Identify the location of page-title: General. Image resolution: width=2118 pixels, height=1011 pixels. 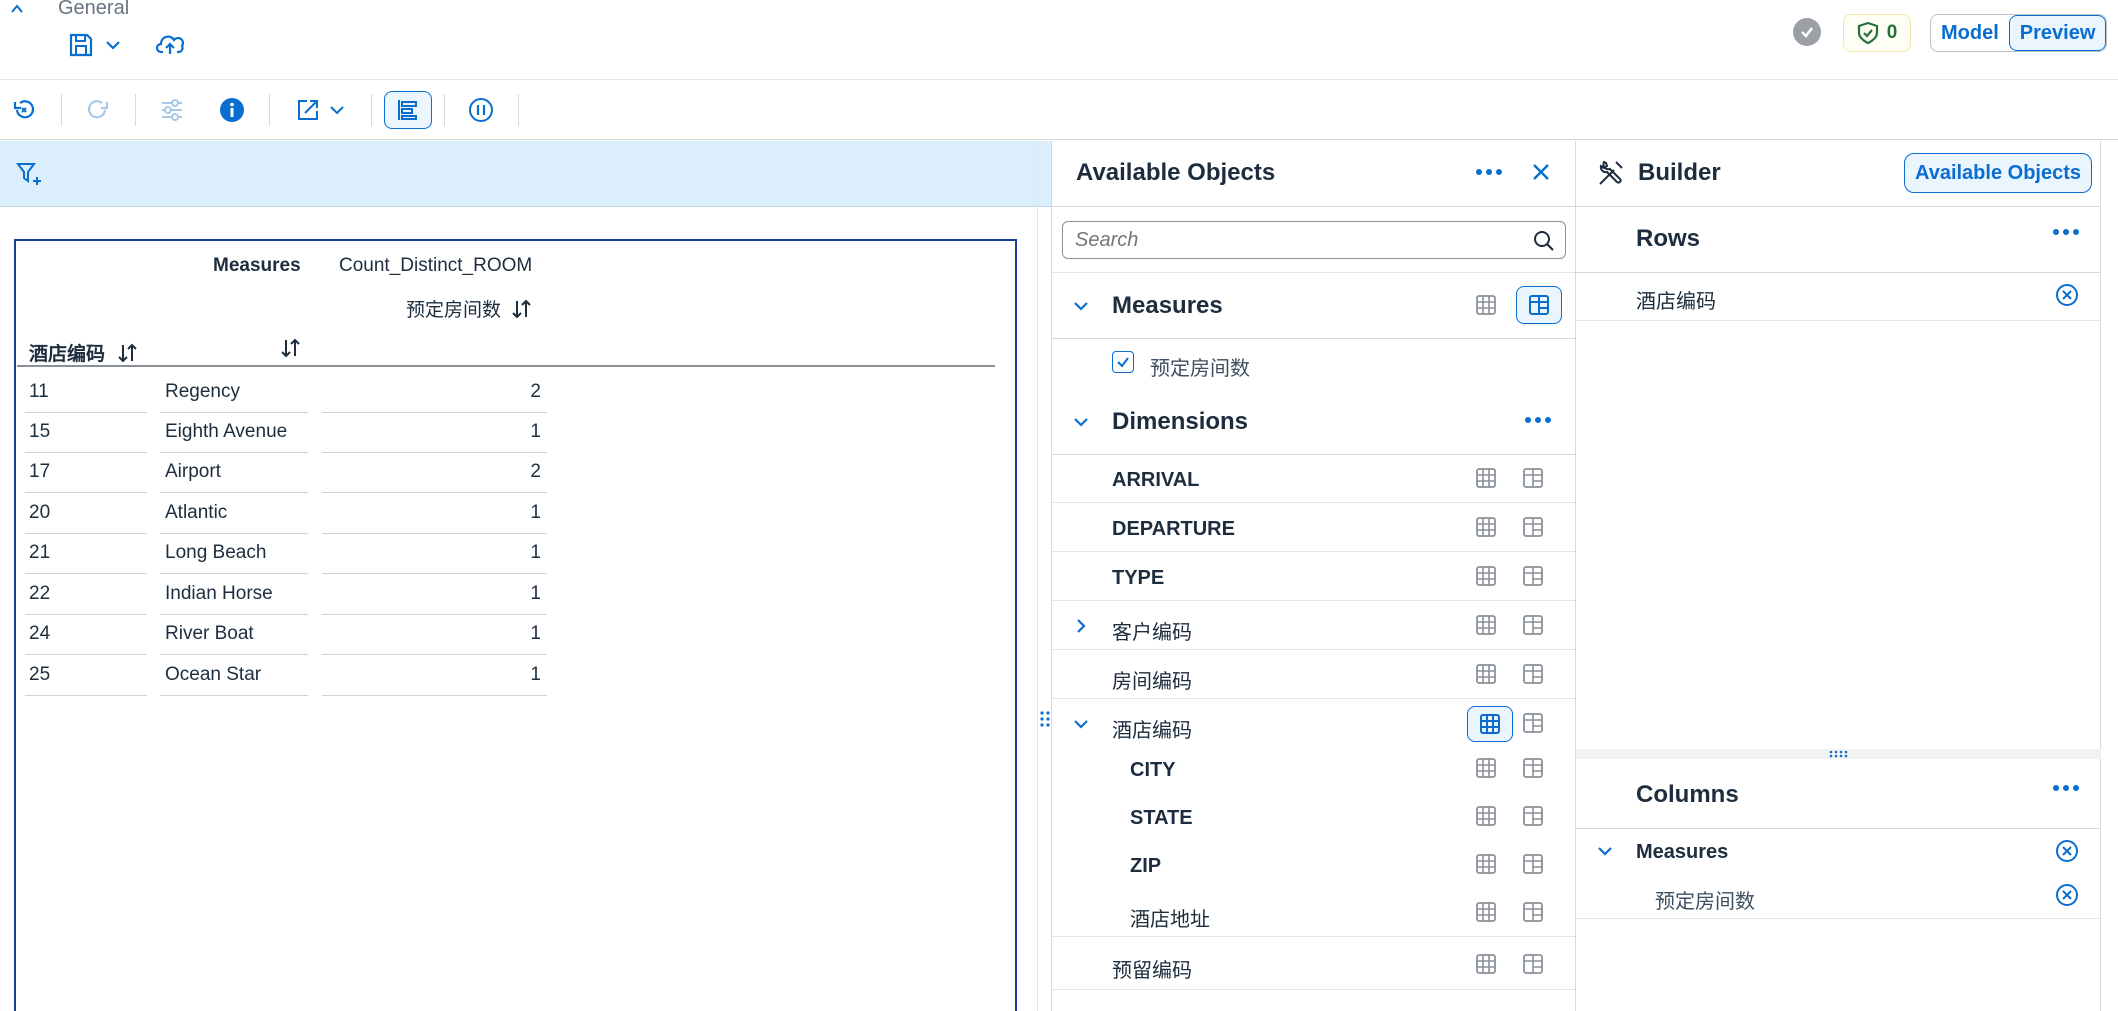
(94, 9).